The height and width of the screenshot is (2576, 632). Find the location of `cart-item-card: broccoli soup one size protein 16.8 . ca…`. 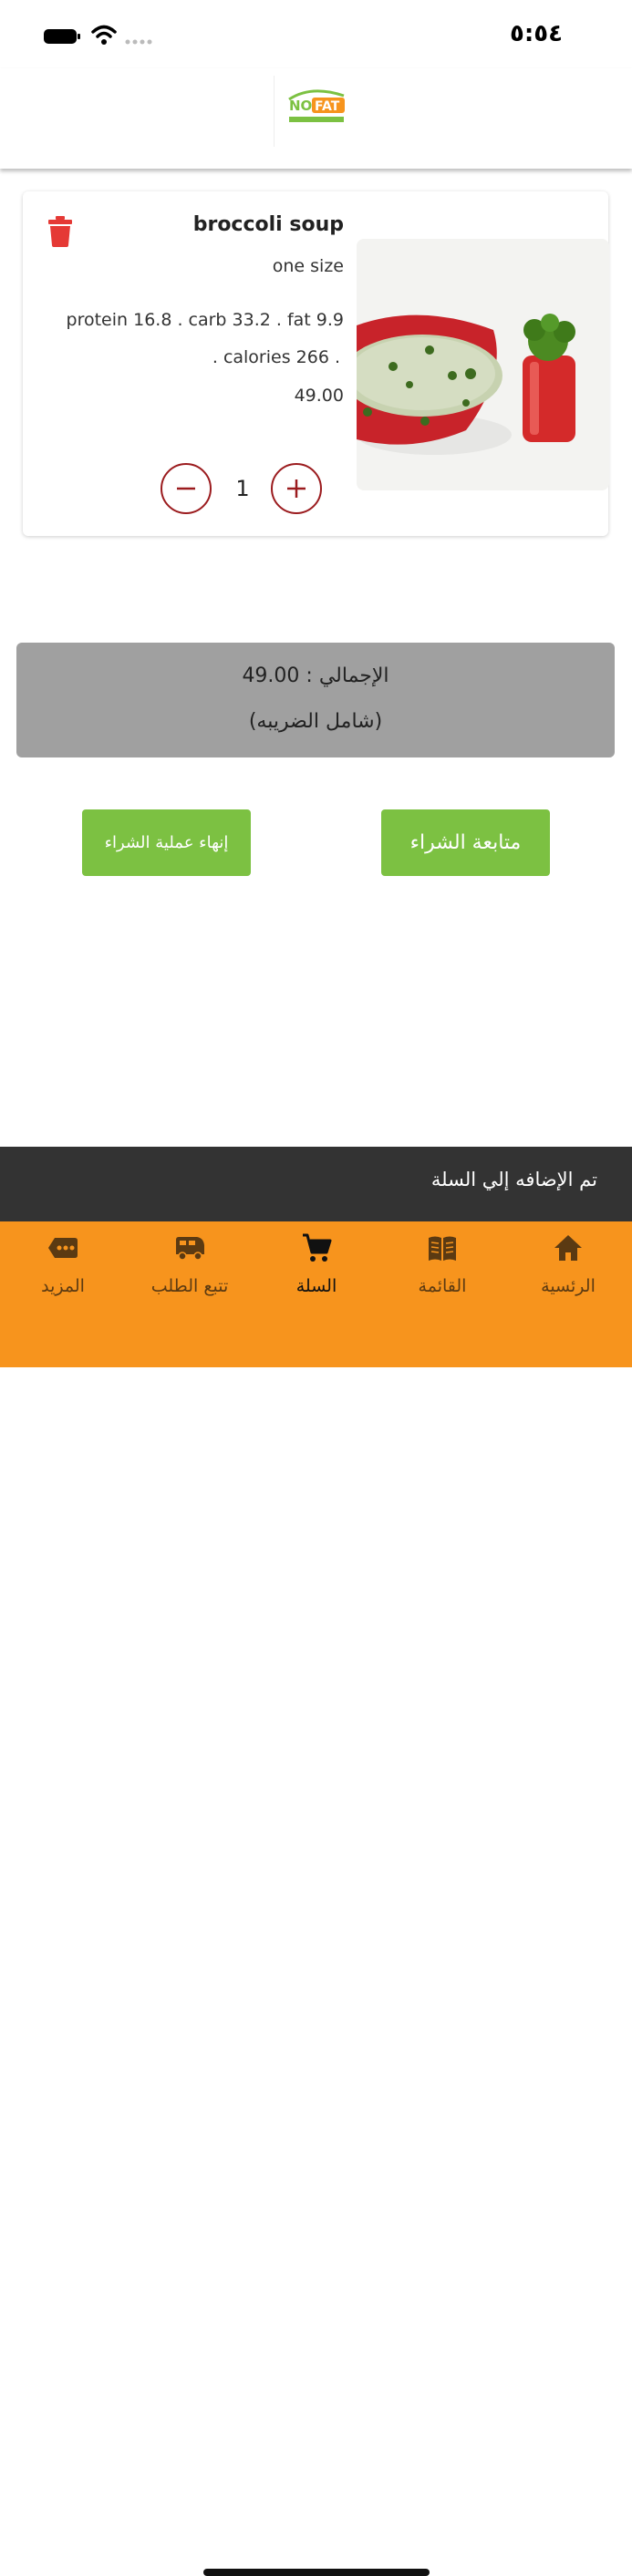

cart-item-card: broccoli soup one size protein 16.8 . ca… is located at coordinates (316, 363).